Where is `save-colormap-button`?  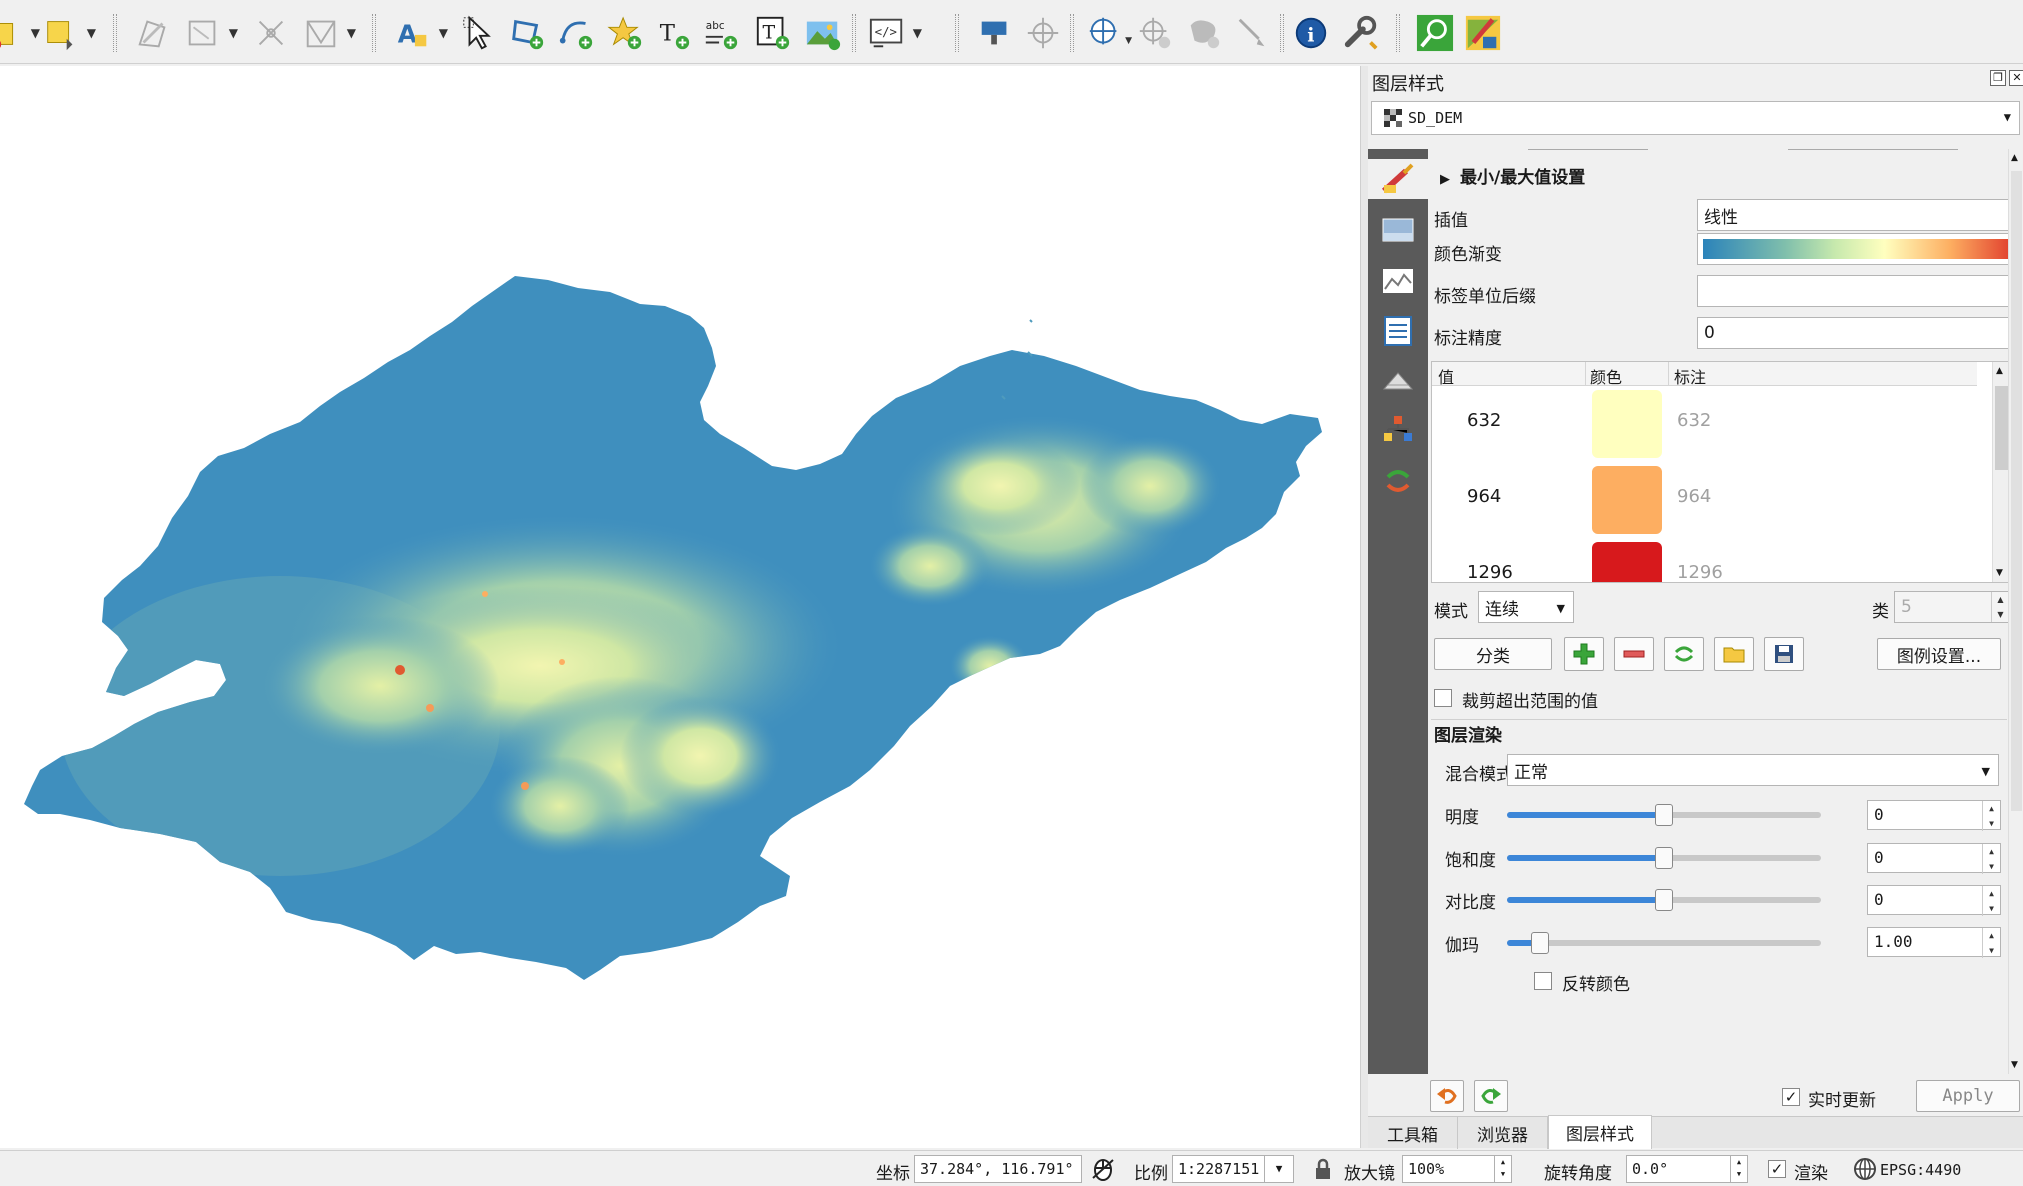
save-colormap-button is located at coordinates (1784, 654).